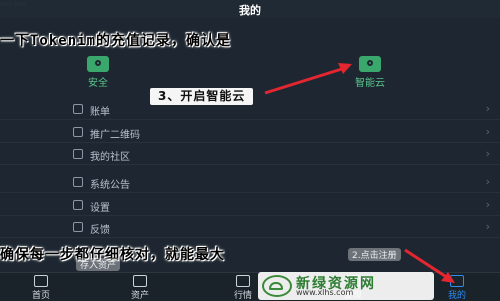  What do you see at coordinates (78, 205) in the screenshot?
I see `settings-icon` at bounding box center [78, 205].